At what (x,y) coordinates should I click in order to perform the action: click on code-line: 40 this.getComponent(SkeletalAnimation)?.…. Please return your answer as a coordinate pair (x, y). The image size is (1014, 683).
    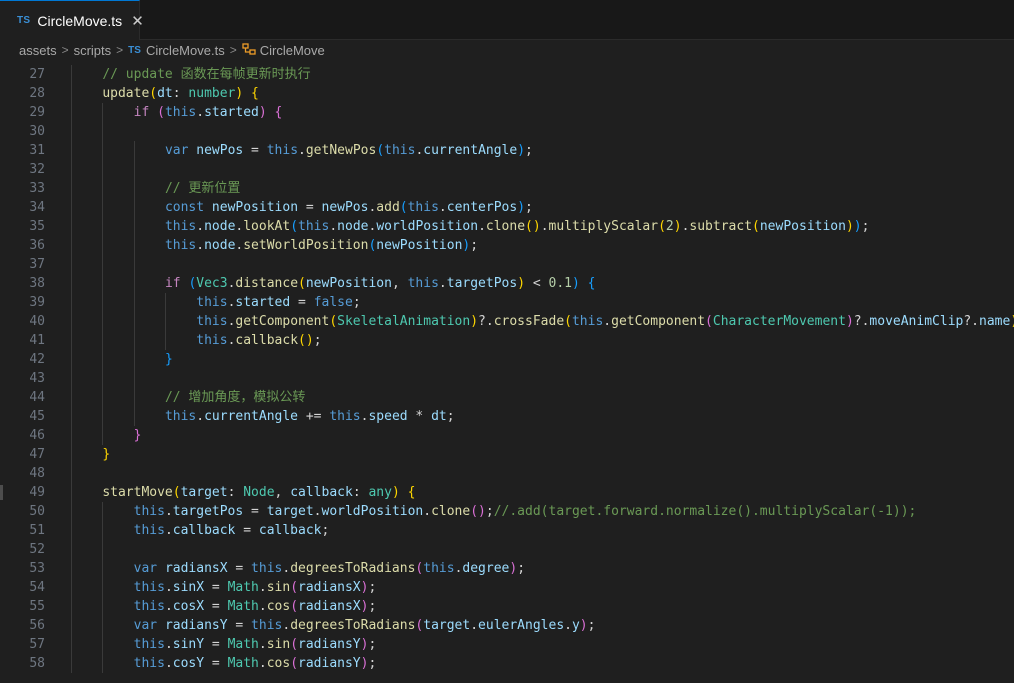
    Looking at the image, I should click on (507, 321).